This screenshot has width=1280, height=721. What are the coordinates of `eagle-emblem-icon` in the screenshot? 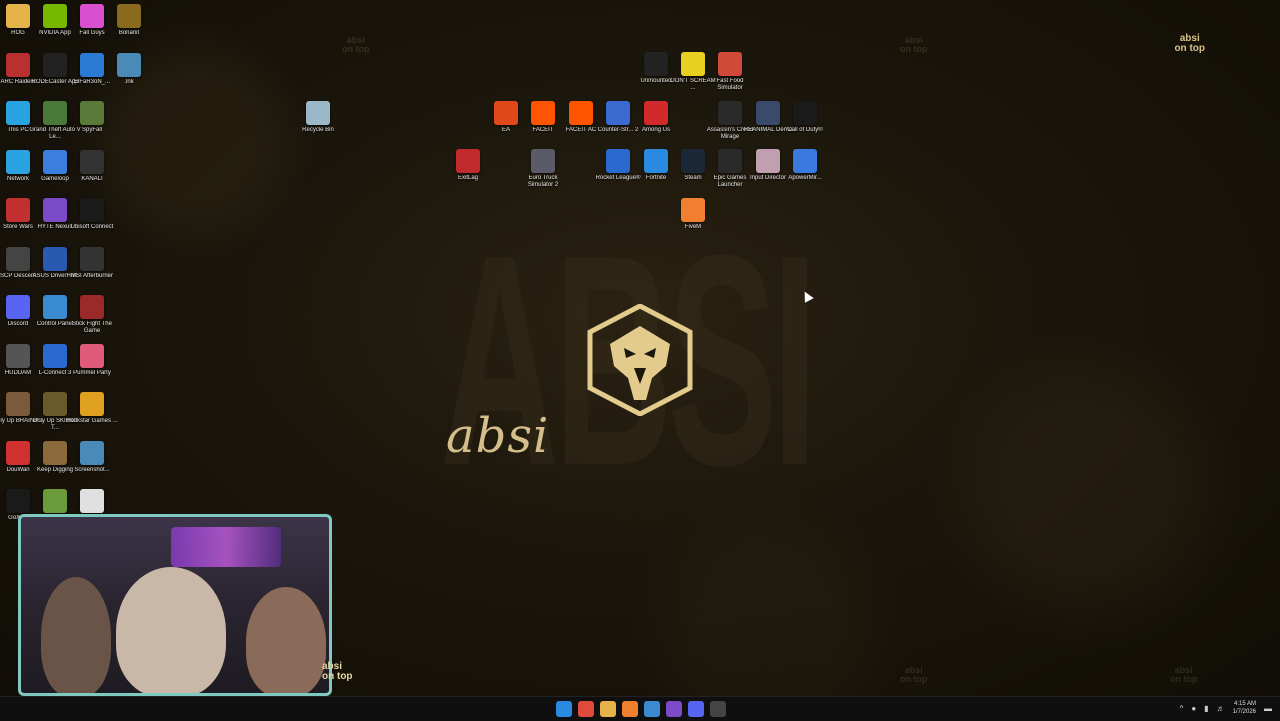 It's located at (640, 360).